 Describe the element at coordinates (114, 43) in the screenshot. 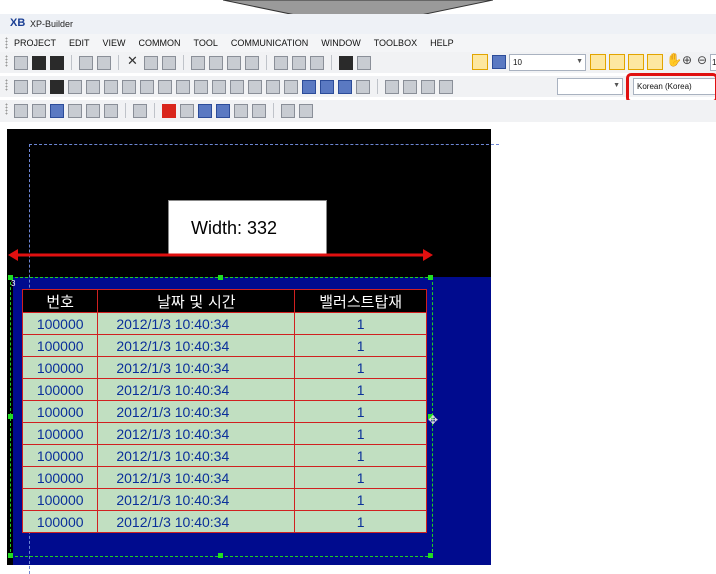

I see `menu-view: VIEW` at that location.